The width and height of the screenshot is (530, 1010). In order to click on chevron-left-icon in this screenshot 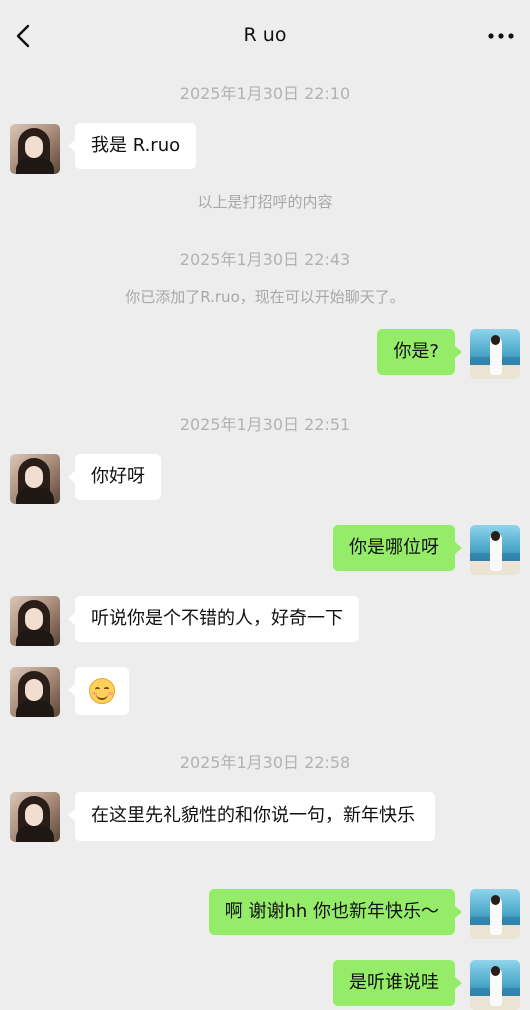, I will do `click(23, 36)`.